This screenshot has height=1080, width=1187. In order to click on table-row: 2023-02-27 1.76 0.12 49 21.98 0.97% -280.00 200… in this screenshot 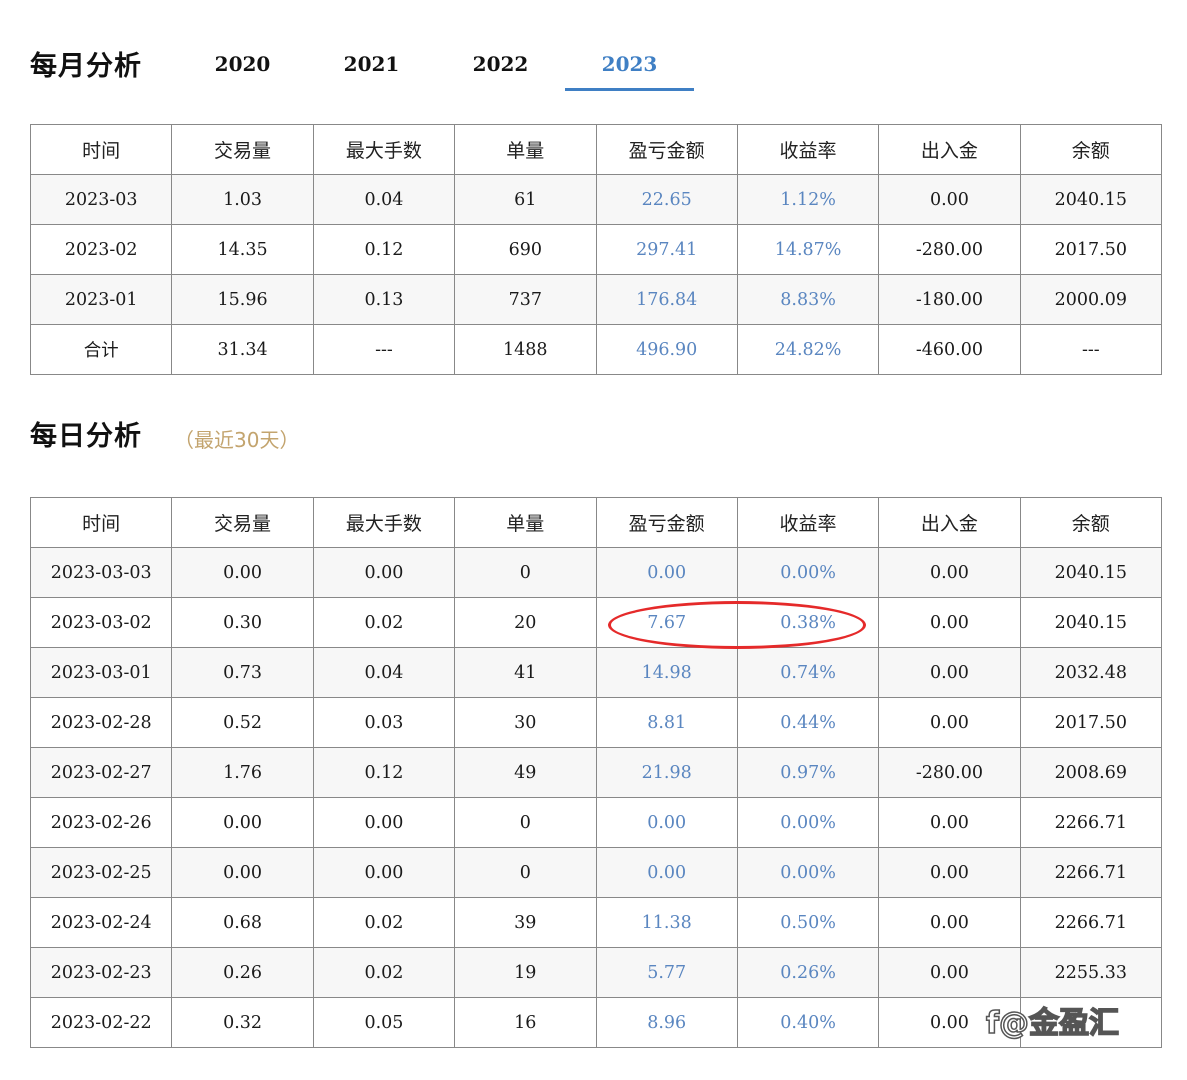, I will do `click(596, 772)`.